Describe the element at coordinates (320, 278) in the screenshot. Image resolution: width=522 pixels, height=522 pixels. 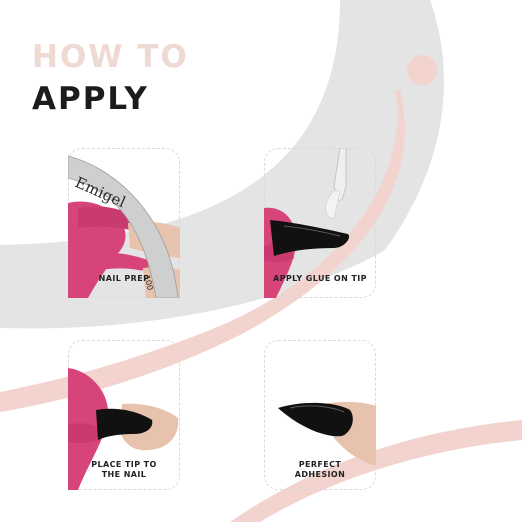
I see `step-caption: APPLY GLUE ON TIP` at that location.